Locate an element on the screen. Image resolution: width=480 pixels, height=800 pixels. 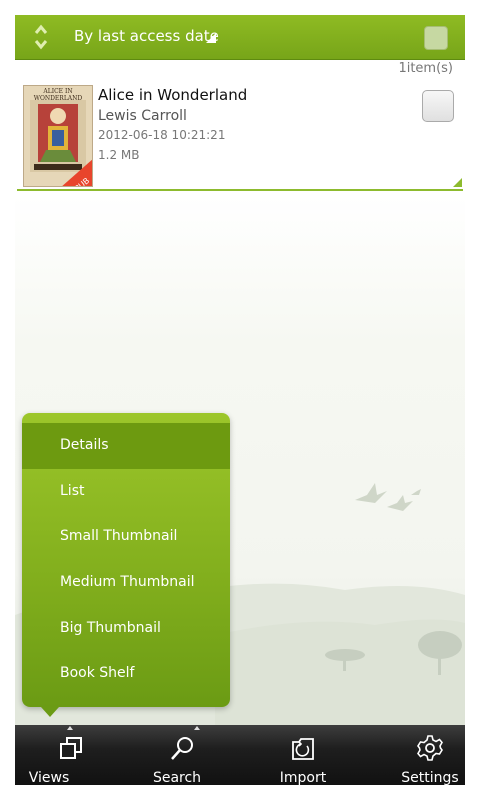
book-title: Alice in Wonderland is located at coordinates (173, 95).